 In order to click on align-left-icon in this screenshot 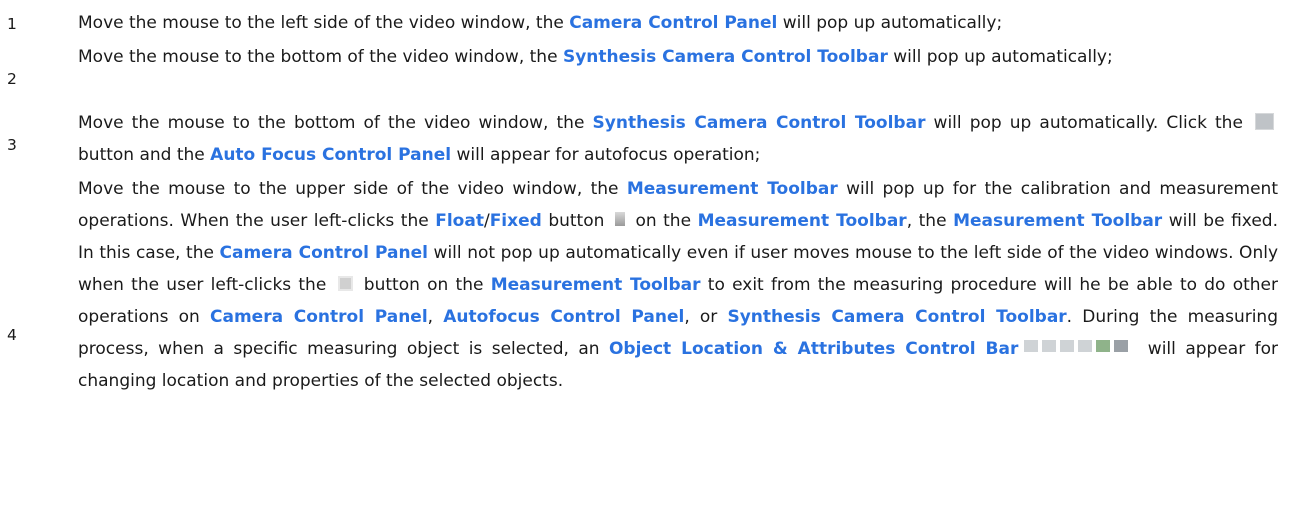, I will do `click(1031, 346)`.